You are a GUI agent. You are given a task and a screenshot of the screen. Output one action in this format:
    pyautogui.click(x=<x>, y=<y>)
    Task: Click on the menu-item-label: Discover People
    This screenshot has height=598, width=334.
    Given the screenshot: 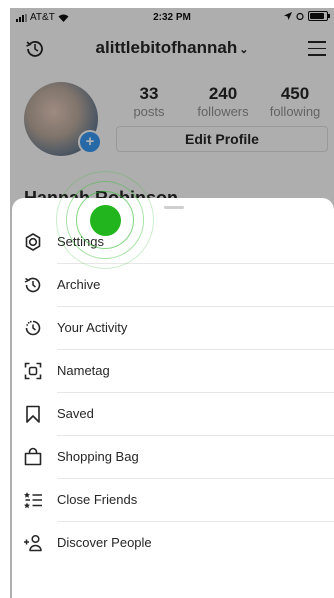 What is the action you would take?
    pyautogui.click(x=104, y=542)
    